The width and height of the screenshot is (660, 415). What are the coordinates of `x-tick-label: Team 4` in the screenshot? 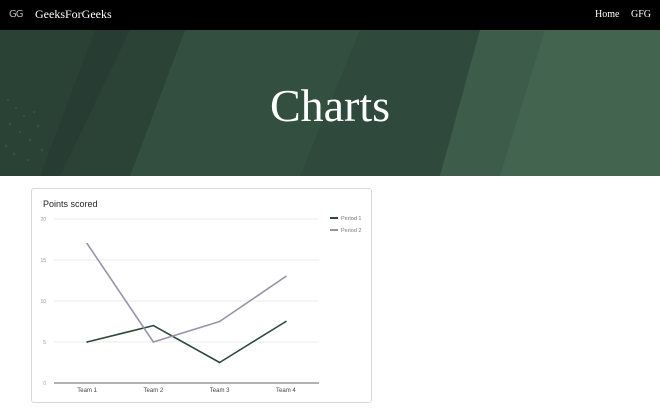 It's located at (286, 391).